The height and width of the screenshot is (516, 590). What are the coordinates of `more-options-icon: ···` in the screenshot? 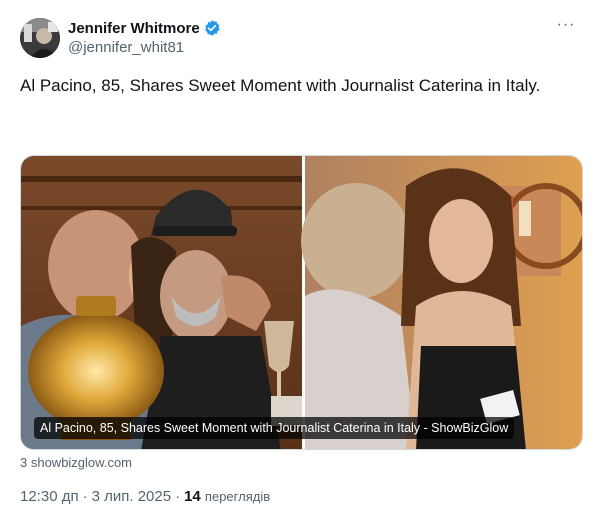 It's located at (566, 27).